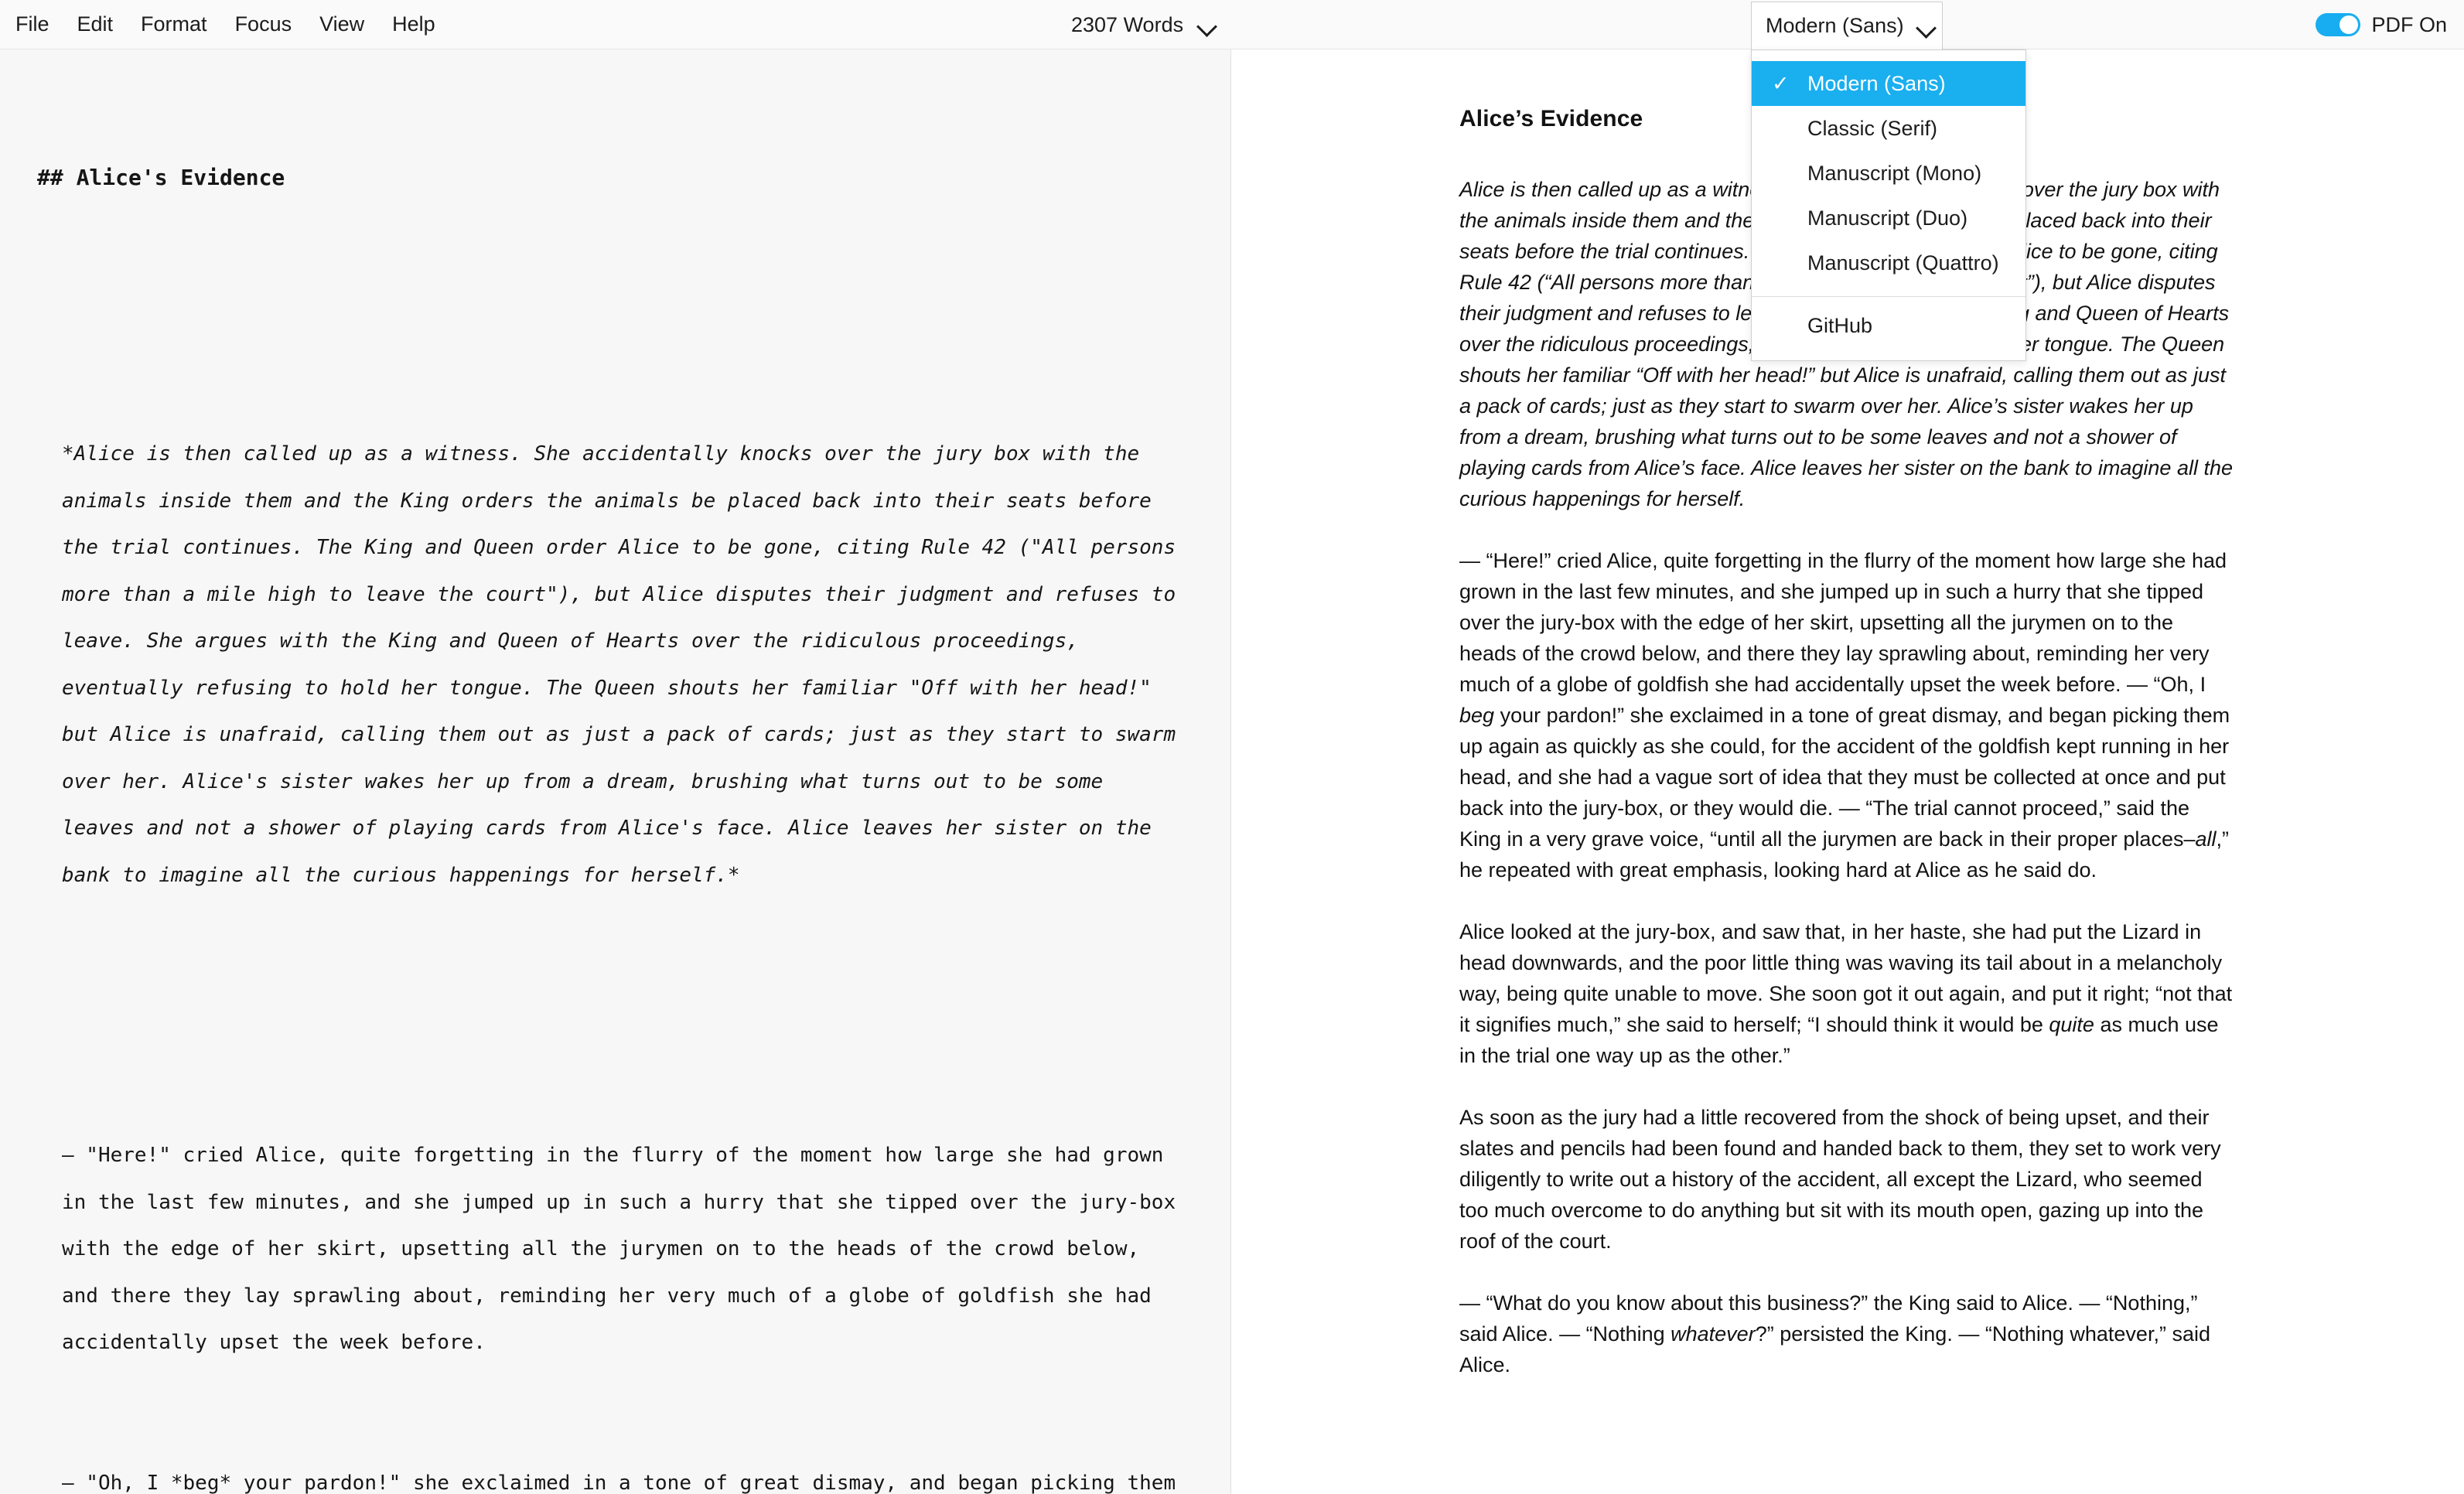 This screenshot has height=1494, width=2464. What do you see at coordinates (1903, 263) in the screenshot?
I see `font-menu-item-label: Manuscript (Quattro)` at bounding box center [1903, 263].